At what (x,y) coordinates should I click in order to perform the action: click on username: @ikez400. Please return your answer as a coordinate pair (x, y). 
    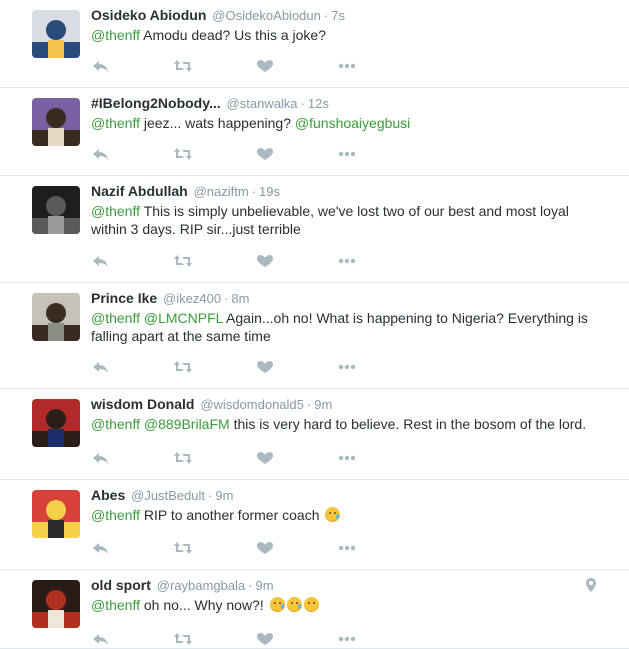
    Looking at the image, I should click on (192, 298).